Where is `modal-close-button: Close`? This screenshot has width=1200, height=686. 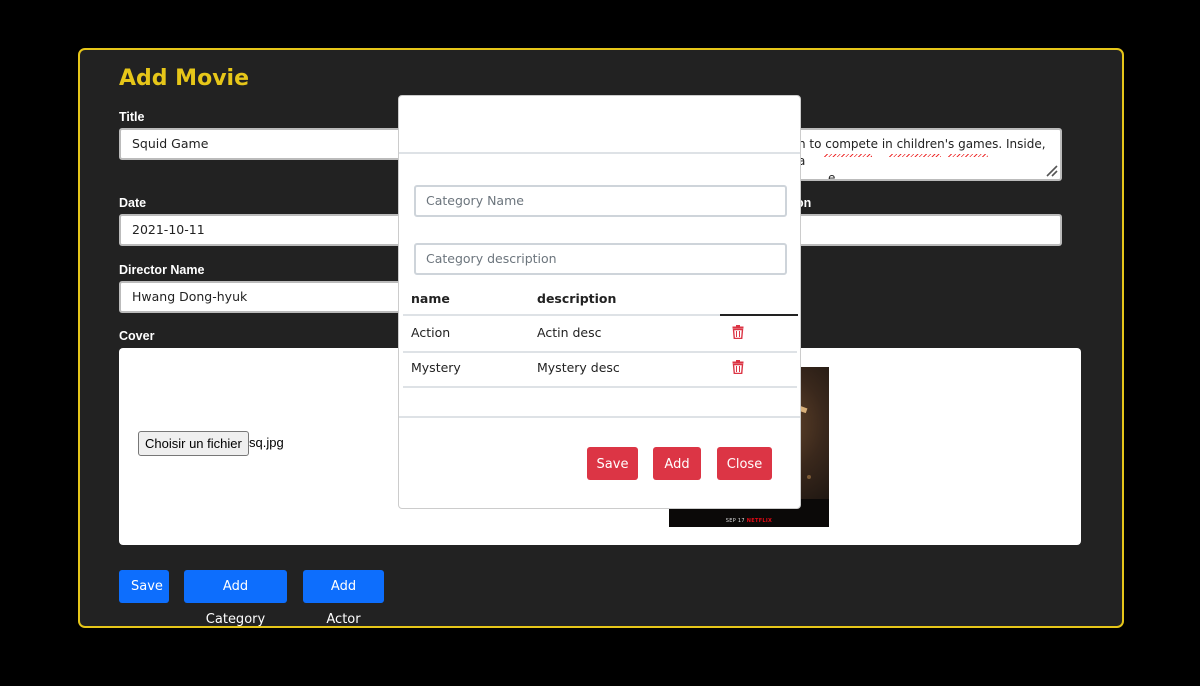
modal-close-button: Close is located at coordinates (744, 463).